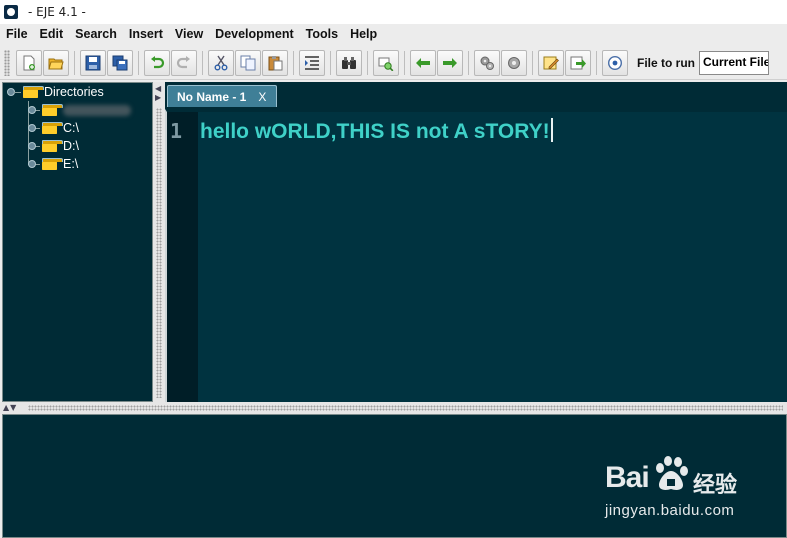 This screenshot has height=538, width=787. I want to click on code-line: hello wORLD,THIS IS not A sTORY!, so click(376, 131).